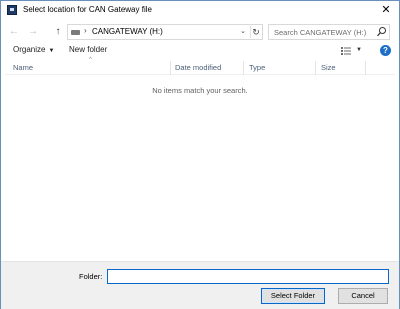  Describe the element at coordinates (280, 69) in the screenshot. I see `column-type: Type` at that location.